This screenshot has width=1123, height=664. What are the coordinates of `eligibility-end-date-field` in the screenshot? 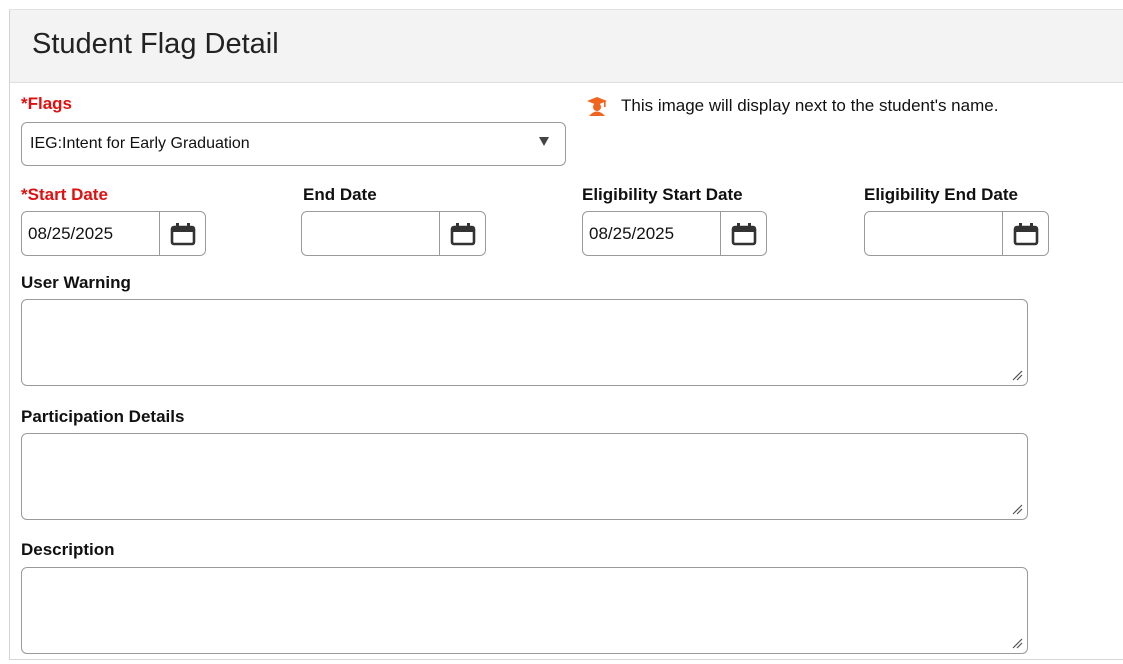 It's located at (956, 233).